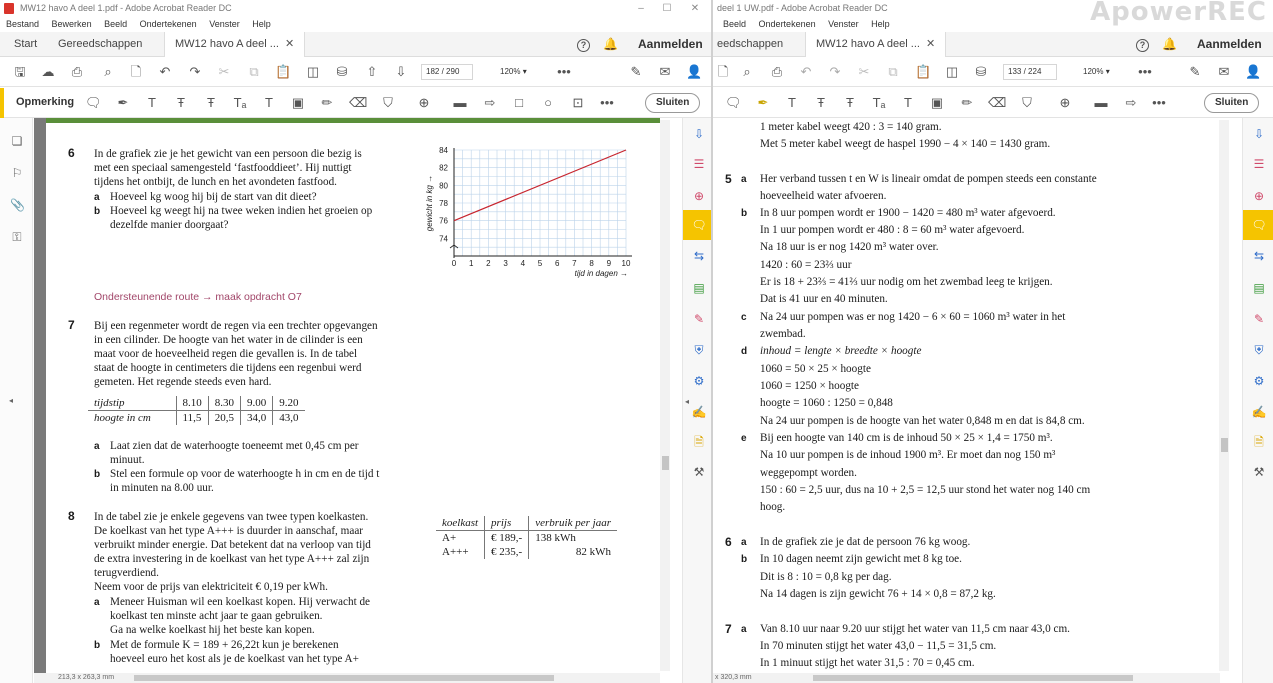 The image size is (1273, 683). Describe the element at coordinates (694, 72) in the screenshot. I see `share-user-icon: 👤` at that location.